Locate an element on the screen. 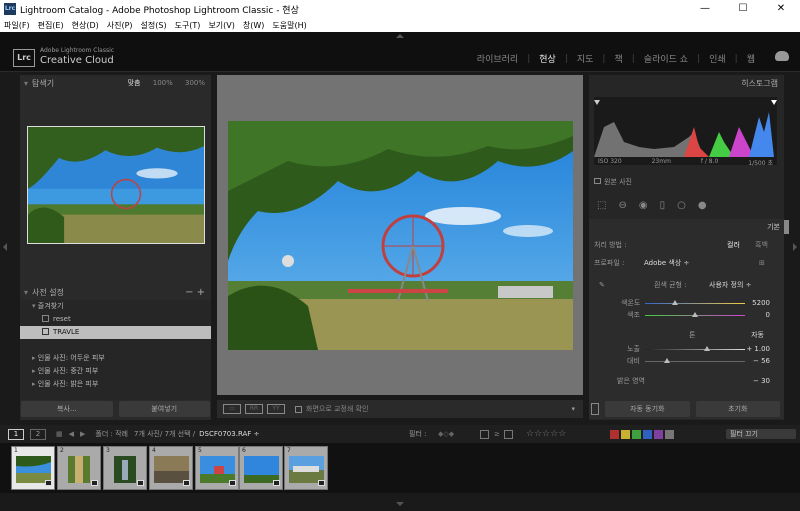  rating-compare-icon is located at coordinates (484, 434).